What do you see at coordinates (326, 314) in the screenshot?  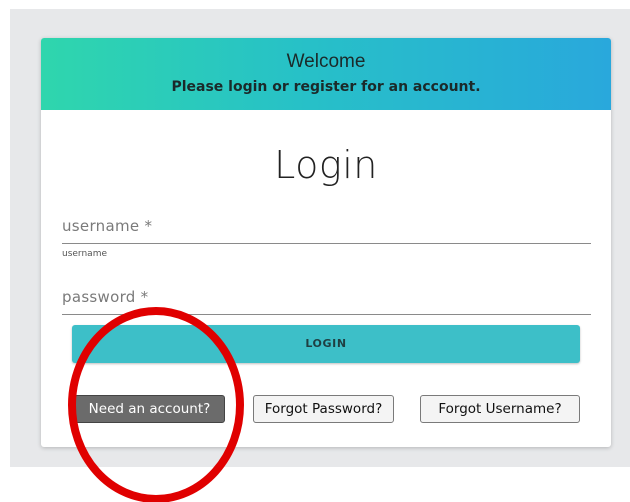 I see `password-underline` at bounding box center [326, 314].